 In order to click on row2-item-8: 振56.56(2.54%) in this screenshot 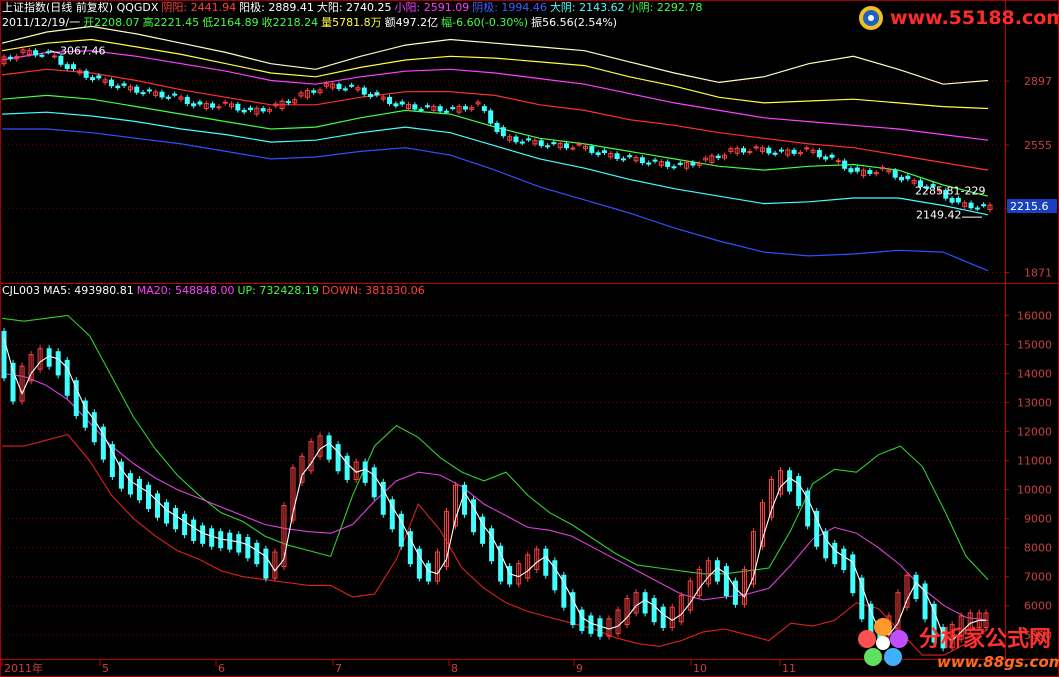, I will do `click(574, 22)`.